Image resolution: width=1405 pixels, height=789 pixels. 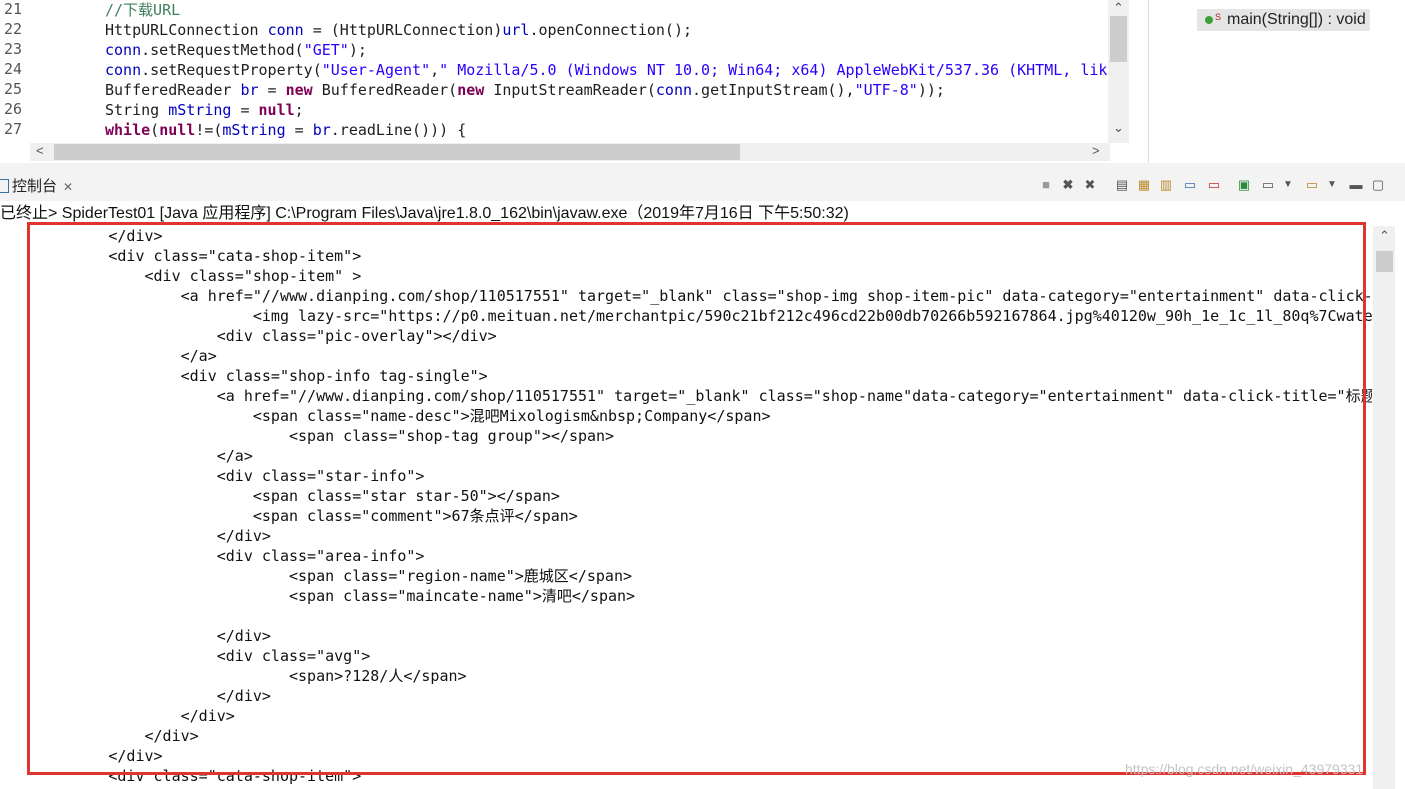 What do you see at coordinates (1090, 185) in the screenshot?
I see `remove-all-icon: ✖` at bounding box center [1090, 185].